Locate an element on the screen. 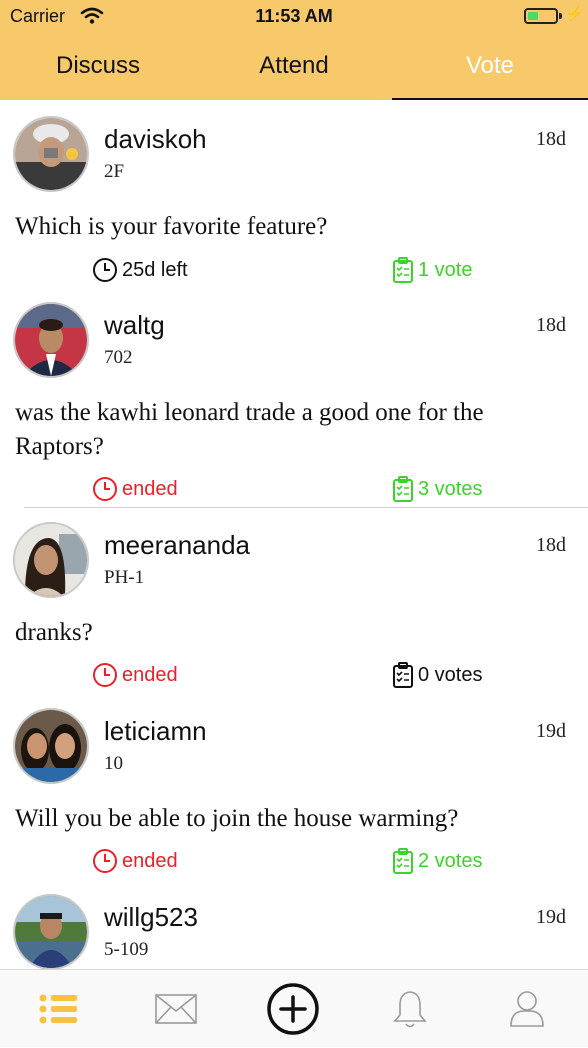  vote-count-label: 3 votes is located at coordinates (450, 488).